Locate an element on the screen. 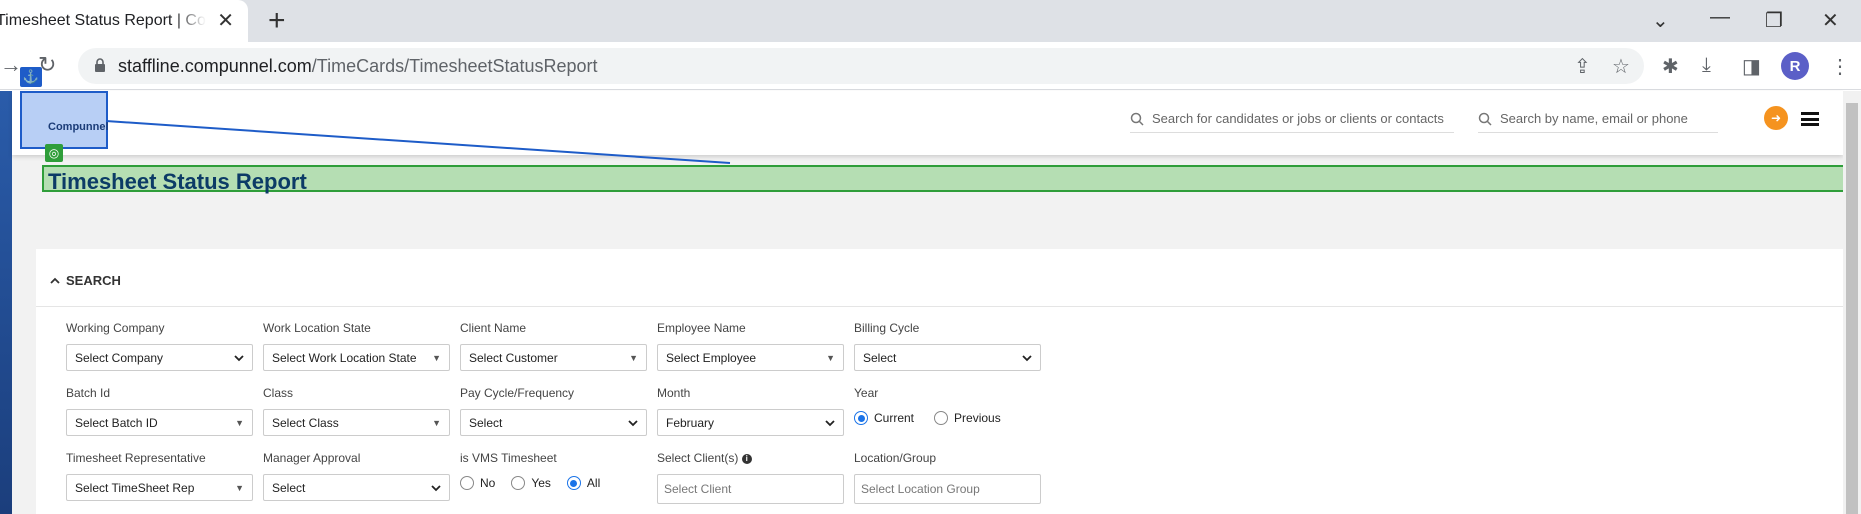  download-icon: ⤓ is located at coordinates (1706, 65).